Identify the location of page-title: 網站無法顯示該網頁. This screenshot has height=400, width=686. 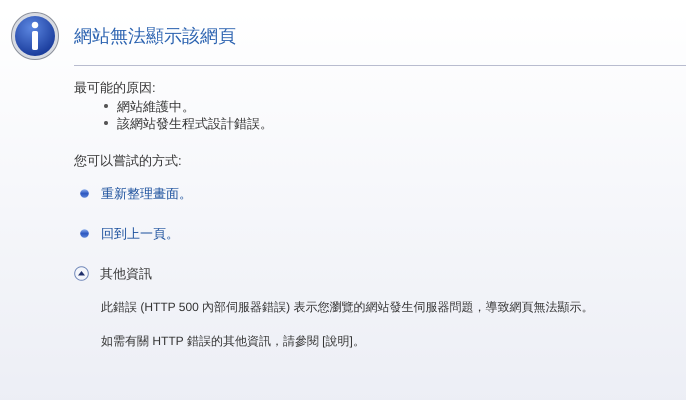
(155, 36).